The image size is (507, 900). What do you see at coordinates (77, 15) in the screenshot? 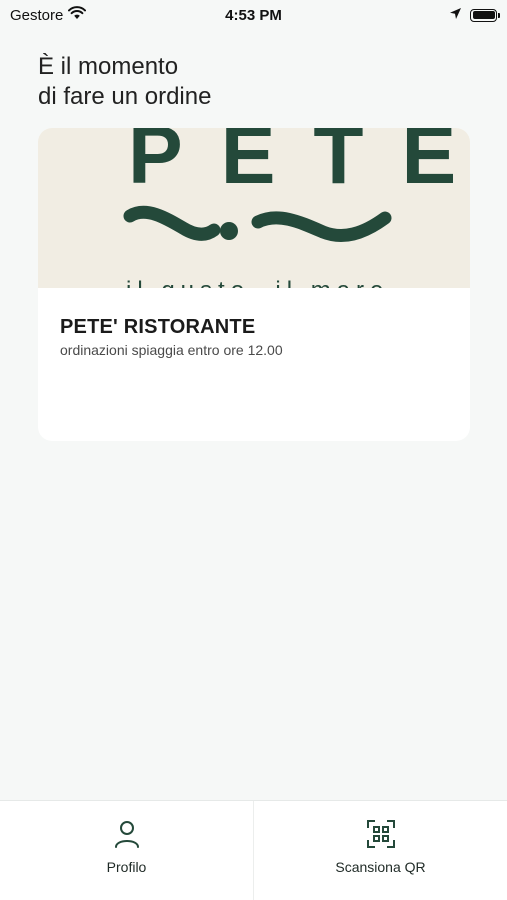
I see `wifi-icon` at bounding box center [77, 15].